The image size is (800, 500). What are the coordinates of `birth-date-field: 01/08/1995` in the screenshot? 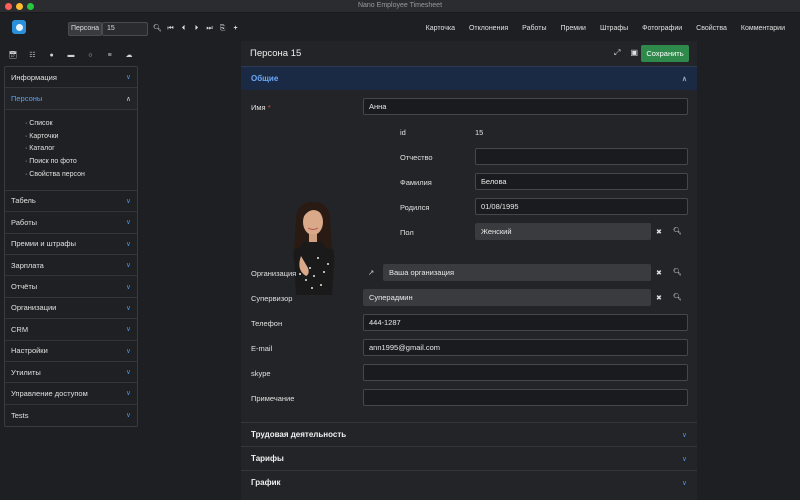 It's located at (581, 206).